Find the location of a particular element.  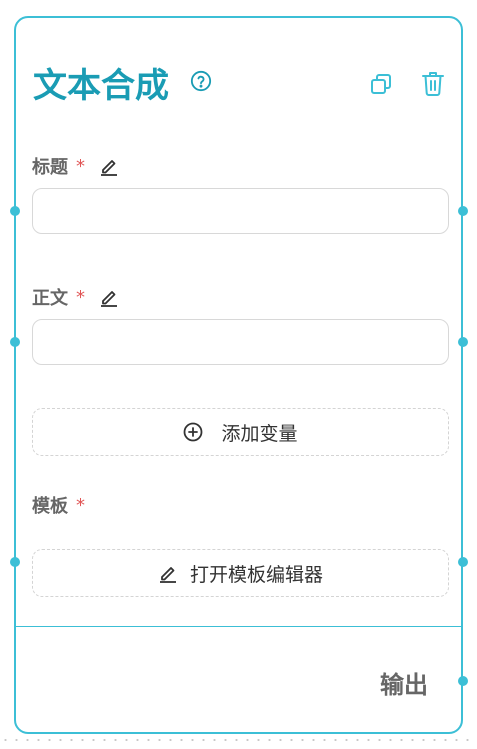

output-label: 输出 is located at coordinates (404, 685).